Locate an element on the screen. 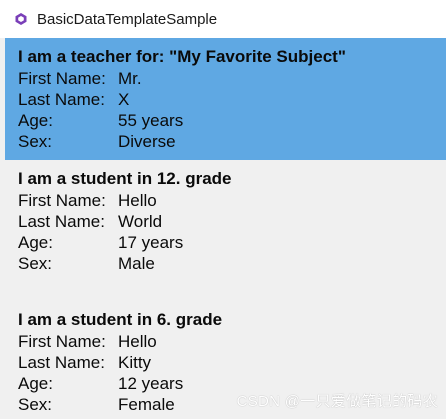  age-value: 17 years is located at coordinates (151, 242).